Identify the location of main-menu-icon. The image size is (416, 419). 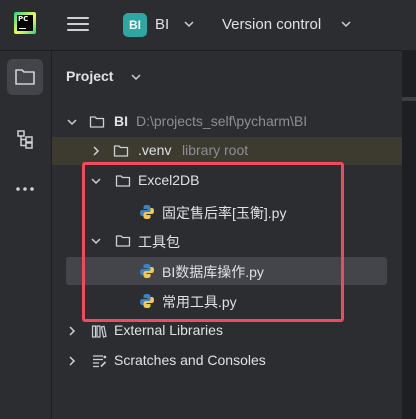
(78, 24).